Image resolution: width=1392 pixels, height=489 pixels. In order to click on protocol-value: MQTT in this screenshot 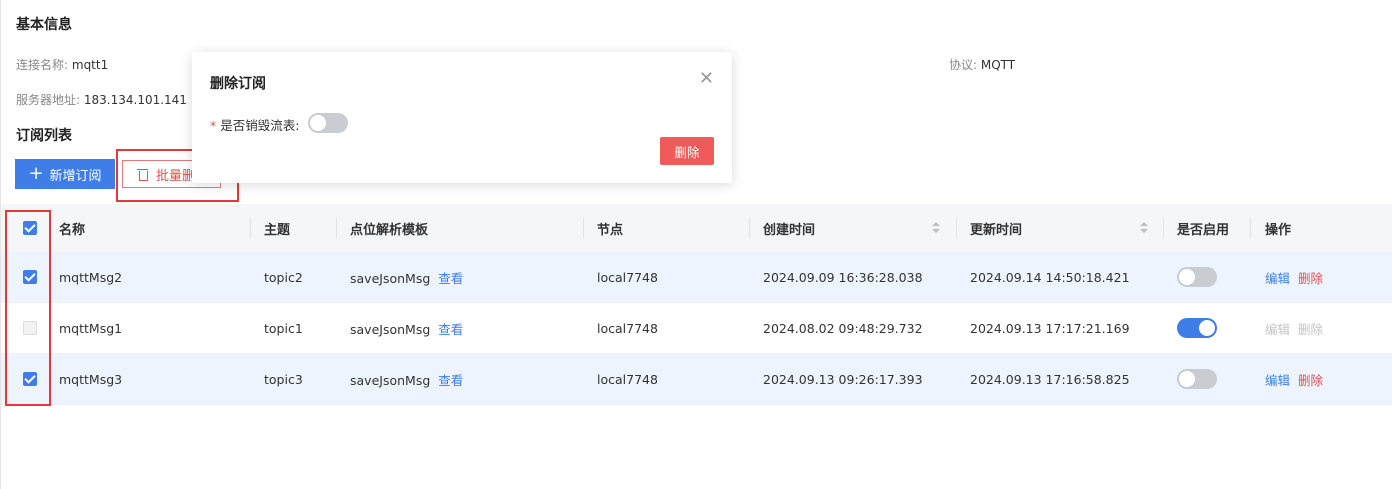, I will do `click(998, 65)`.